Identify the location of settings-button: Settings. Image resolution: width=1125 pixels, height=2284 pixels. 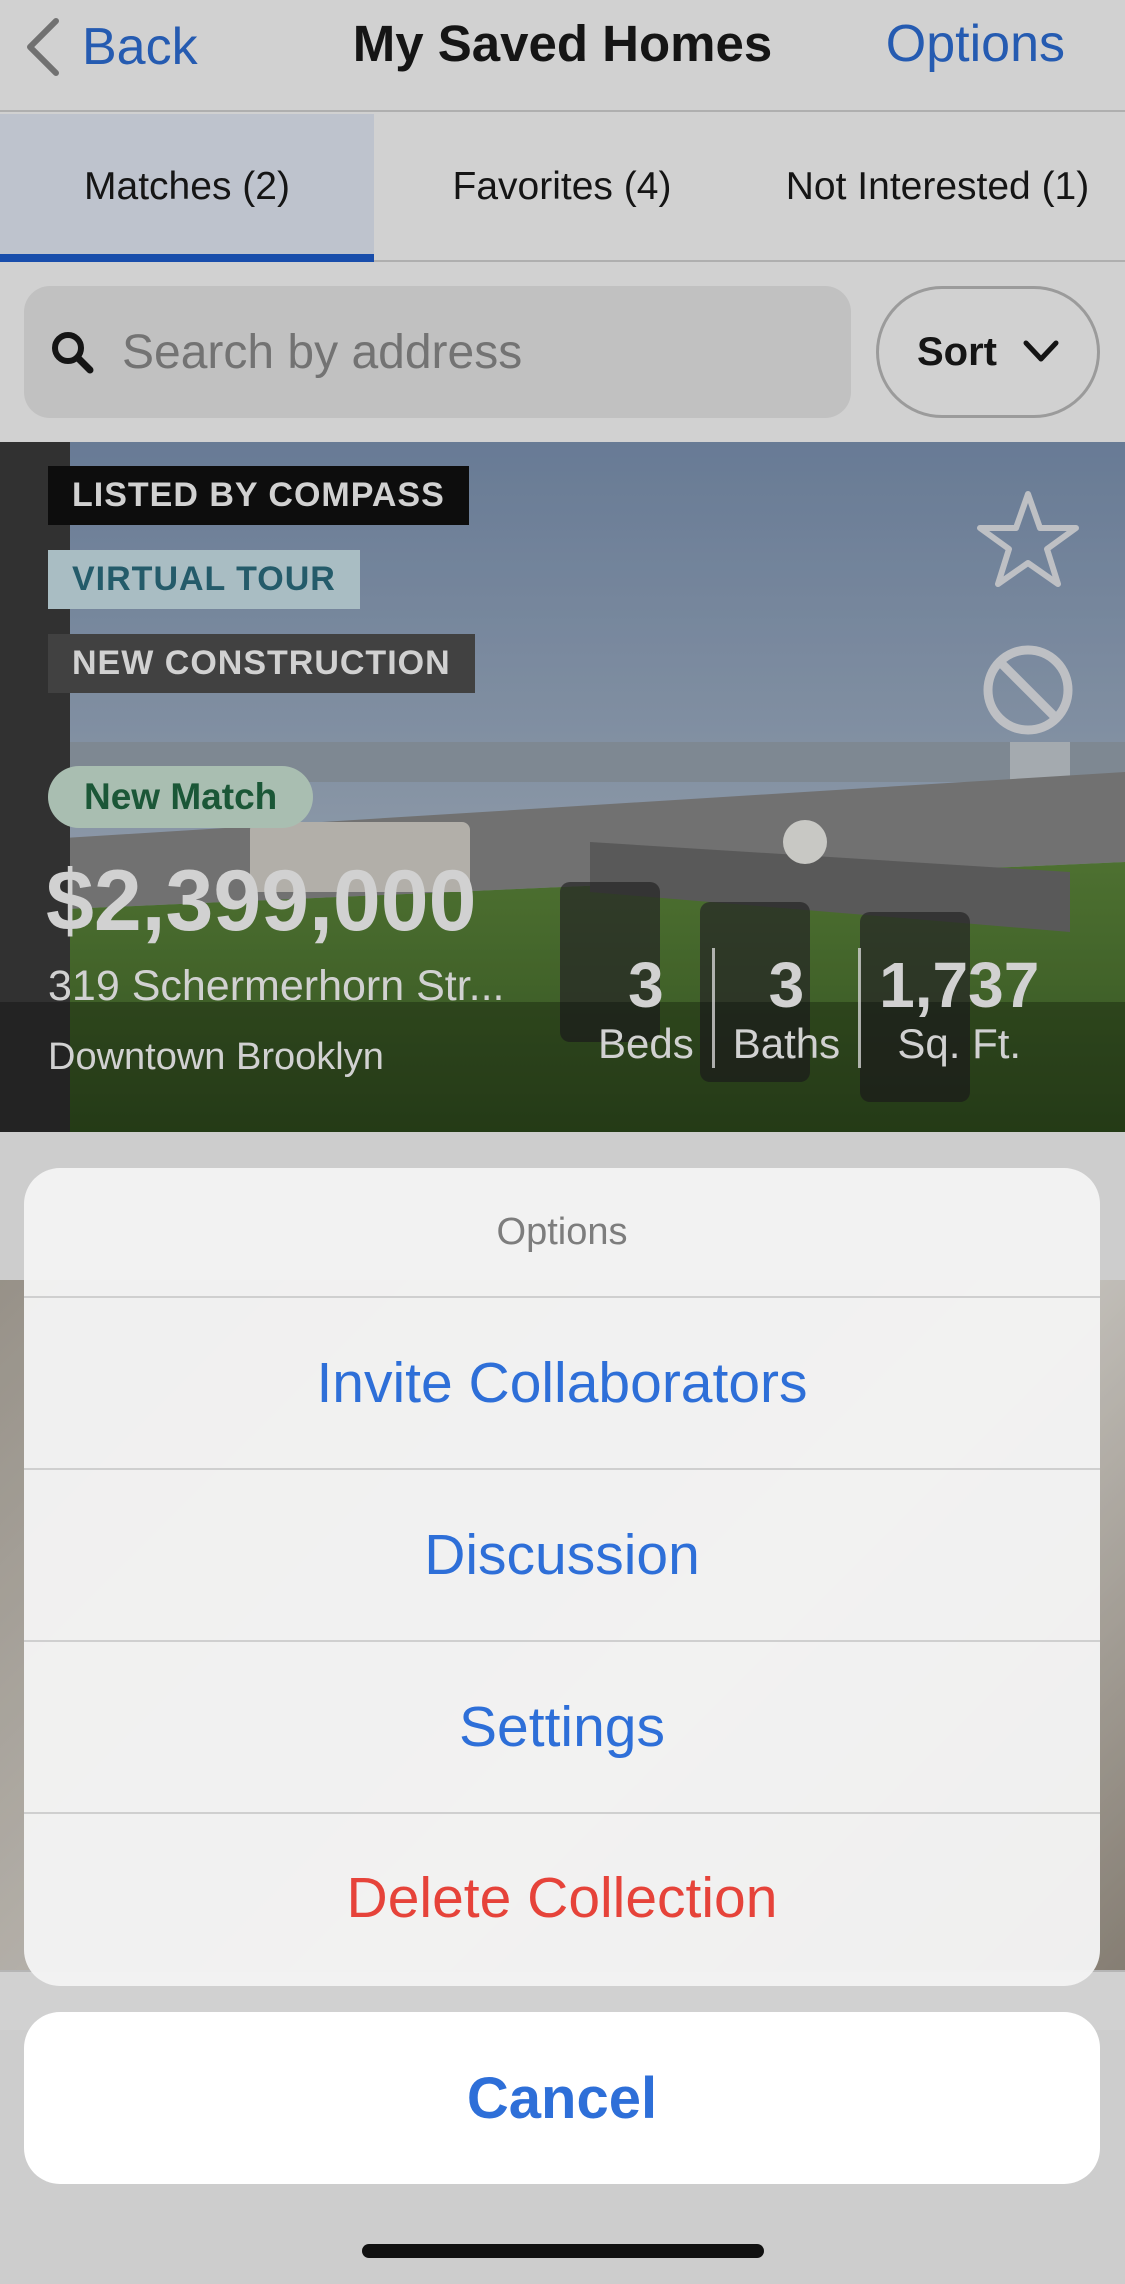
(562, 1728).